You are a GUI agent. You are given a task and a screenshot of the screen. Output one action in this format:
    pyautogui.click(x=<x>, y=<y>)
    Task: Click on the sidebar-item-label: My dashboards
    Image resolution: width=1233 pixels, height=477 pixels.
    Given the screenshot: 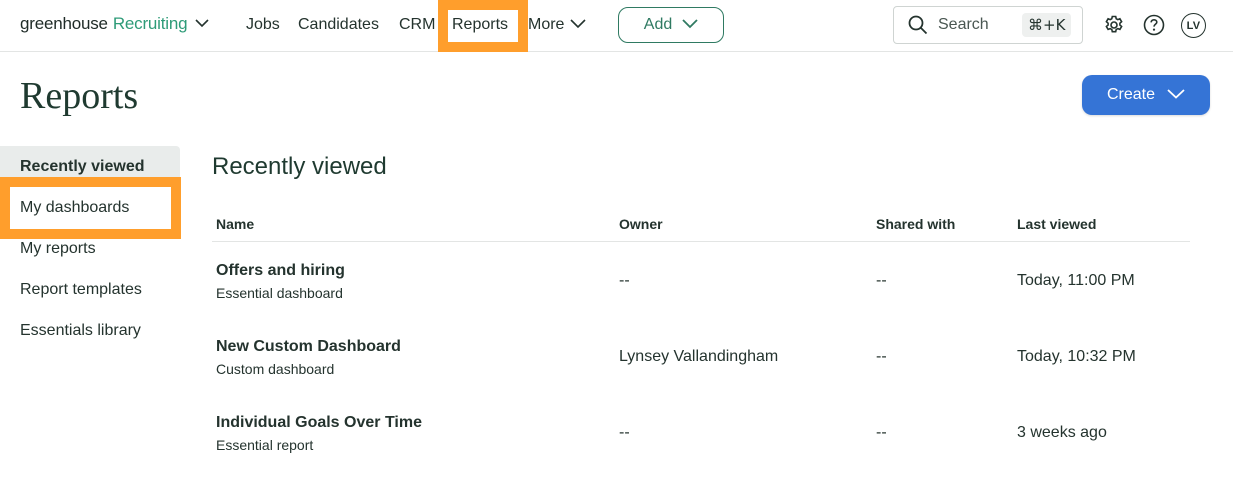 What is the action you would take?
    pyautogui.click(x=75, y=207)
    